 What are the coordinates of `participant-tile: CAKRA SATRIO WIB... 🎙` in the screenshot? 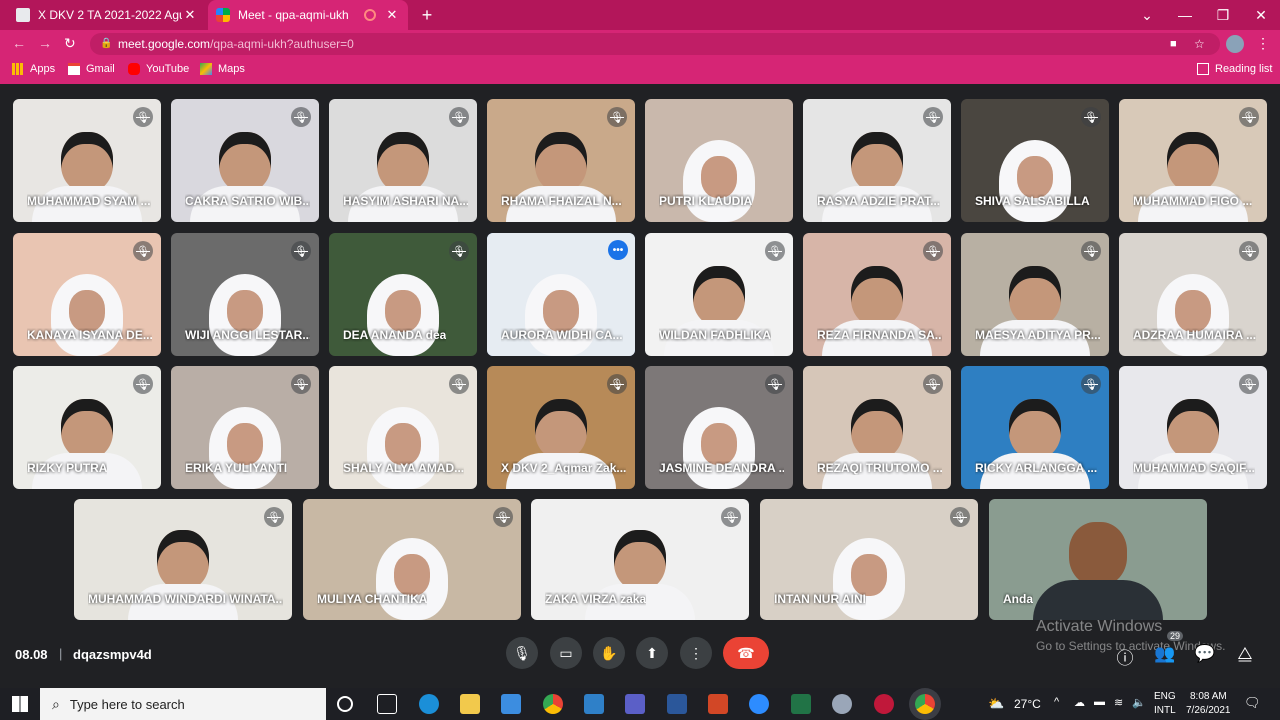 It's located at (245, 160).